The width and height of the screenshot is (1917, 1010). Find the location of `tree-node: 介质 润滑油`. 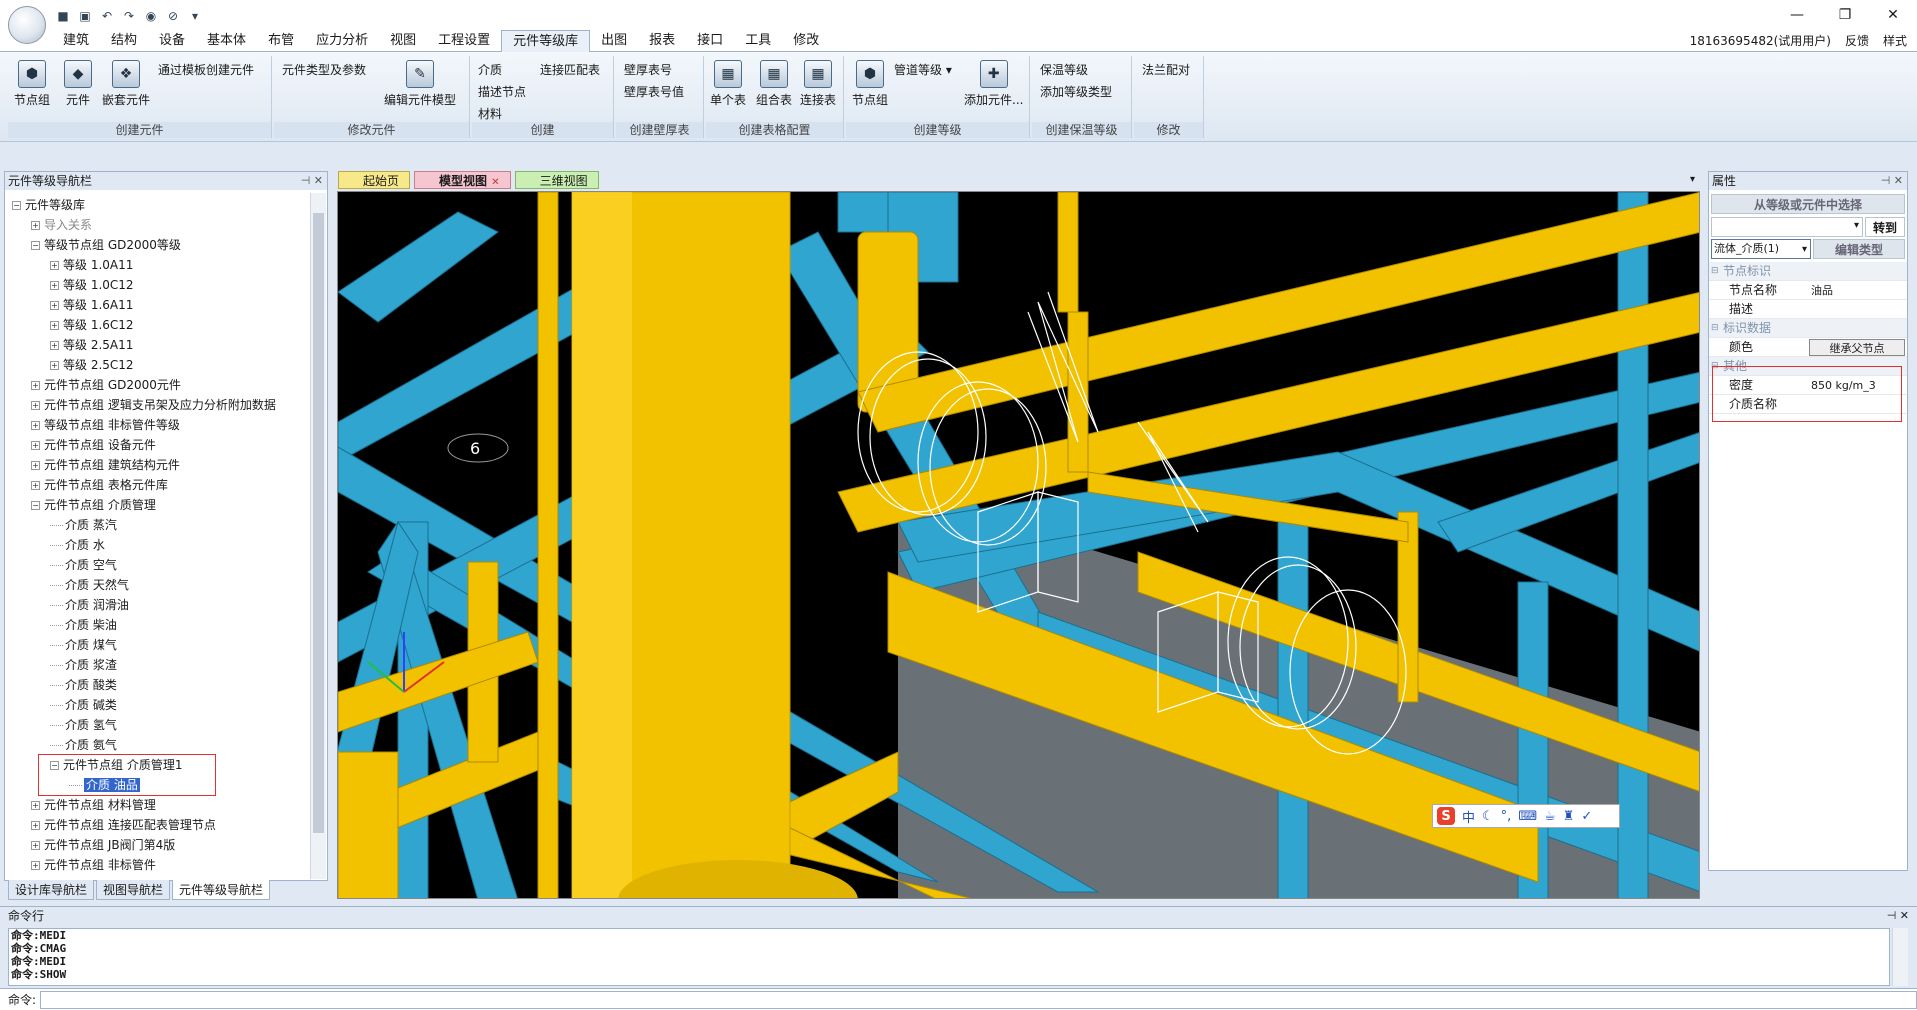

tree-node: 介质 润滑油 is located at coordinates (89, 605).